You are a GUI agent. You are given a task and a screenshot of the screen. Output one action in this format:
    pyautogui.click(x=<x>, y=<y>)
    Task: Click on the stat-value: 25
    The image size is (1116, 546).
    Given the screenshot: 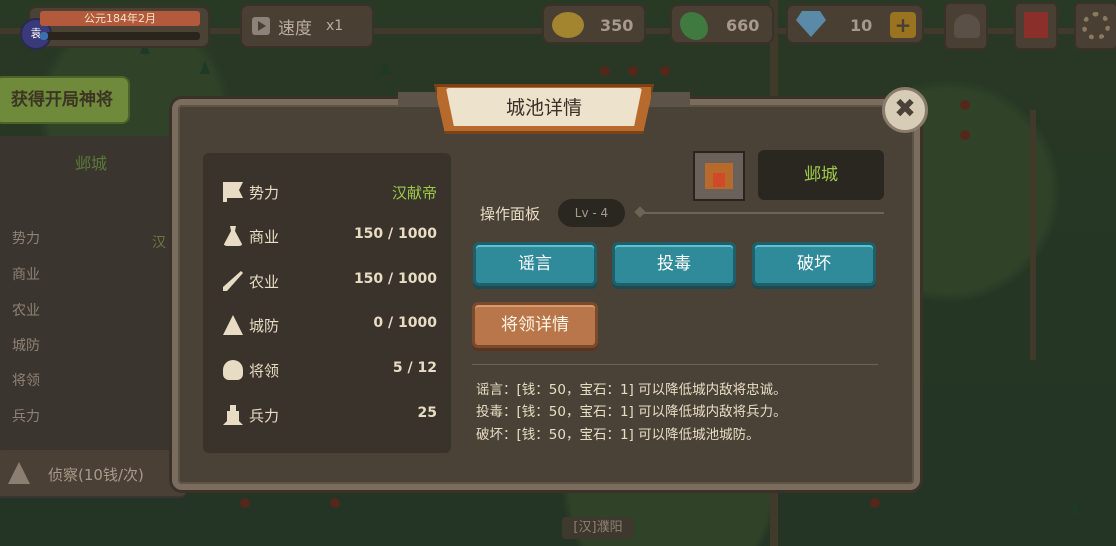 What is the action you would take?
    pyautogui.click(x=427, y=413)
    